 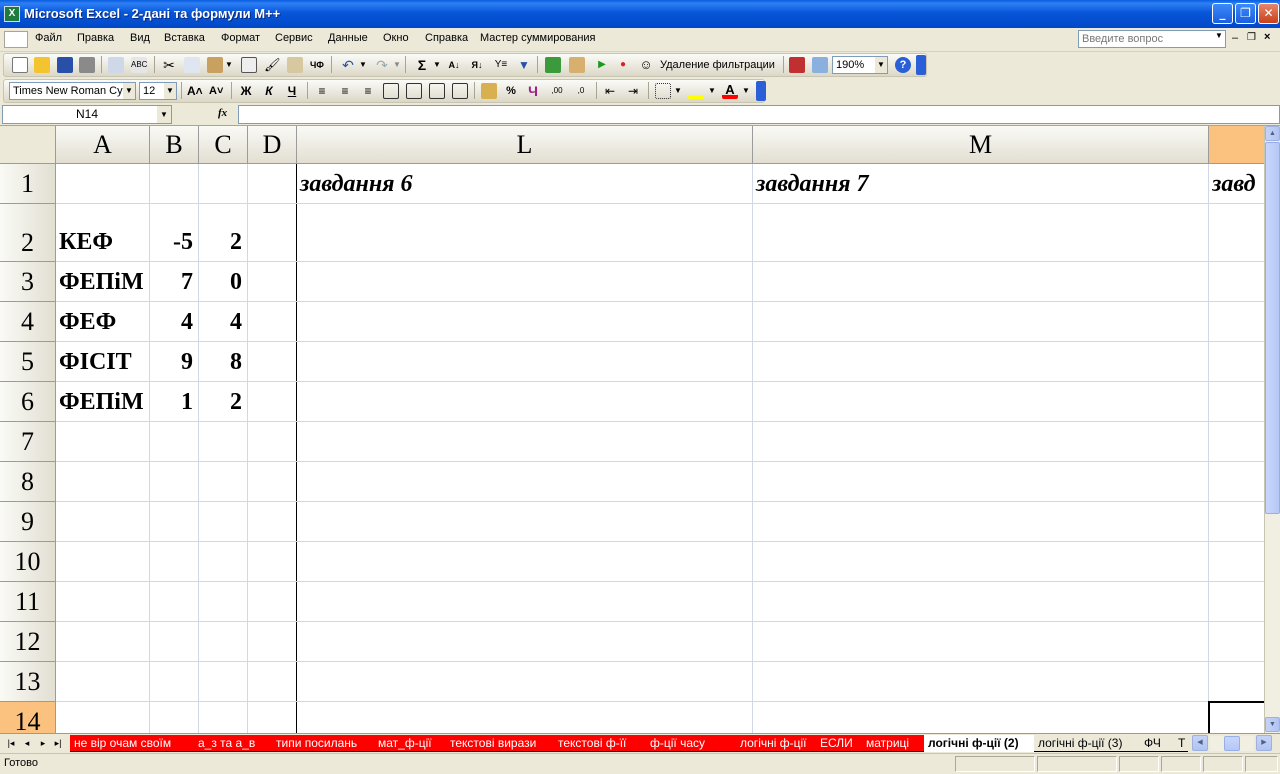 I want to click on menu-data: Данные, so click(x=348, y=38).